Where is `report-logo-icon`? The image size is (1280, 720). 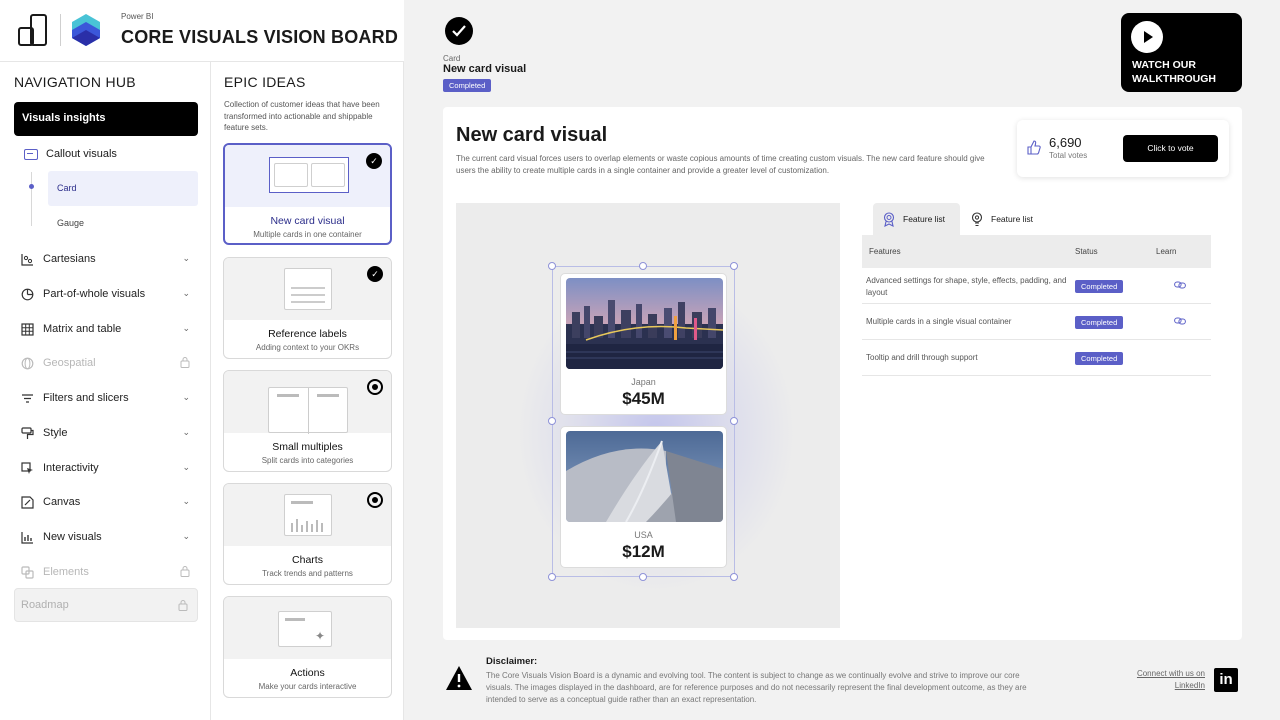 report-logo-icon is located at coordinates (32, 30).